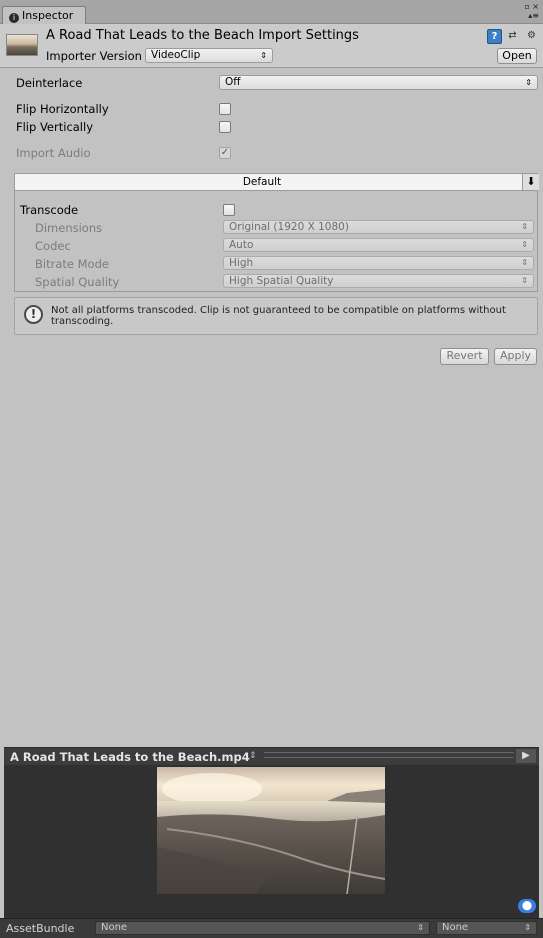  Describe the element at coordinates (209, 55) in the screenshot. I see `importer-version-dropdown: VideoClip ⇕` at that location.